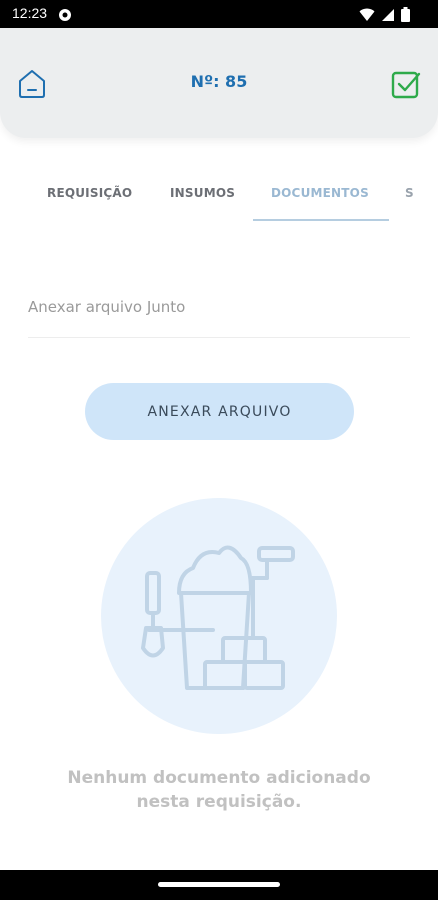 The width and height of the screenshot is (438, 900). Describe the element at coordinates (219, 14) in the screenshot. I see `status-bar: 12:23` at that location.